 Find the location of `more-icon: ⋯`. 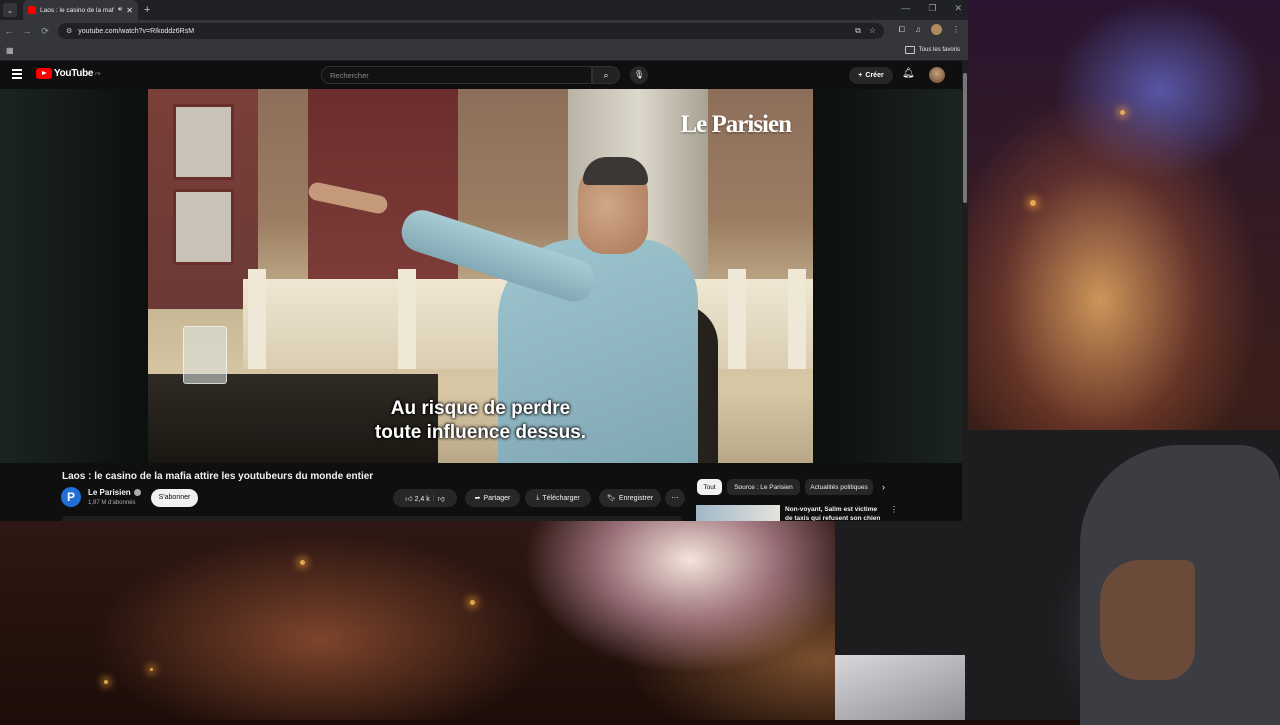

more-icon: ⋯ is located at coordinates (675, 498).